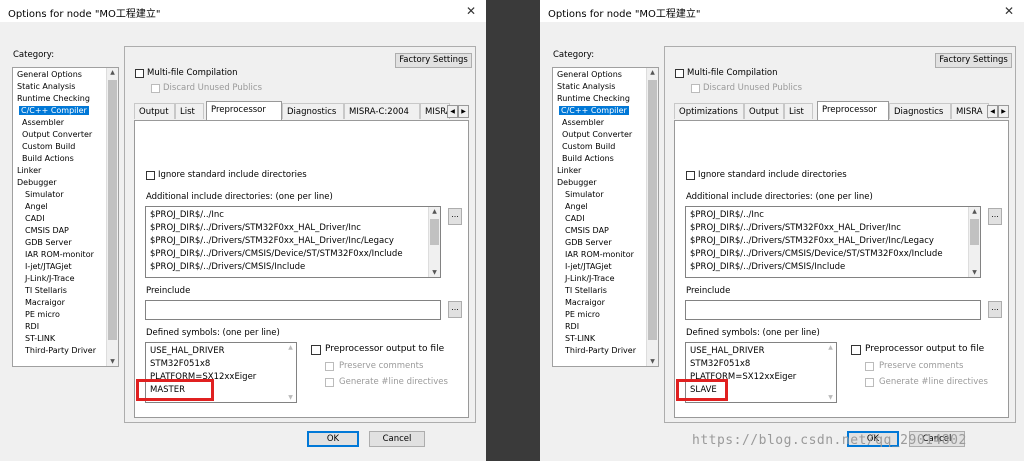  I want to click on category-item: Angel, so click(576, 206).